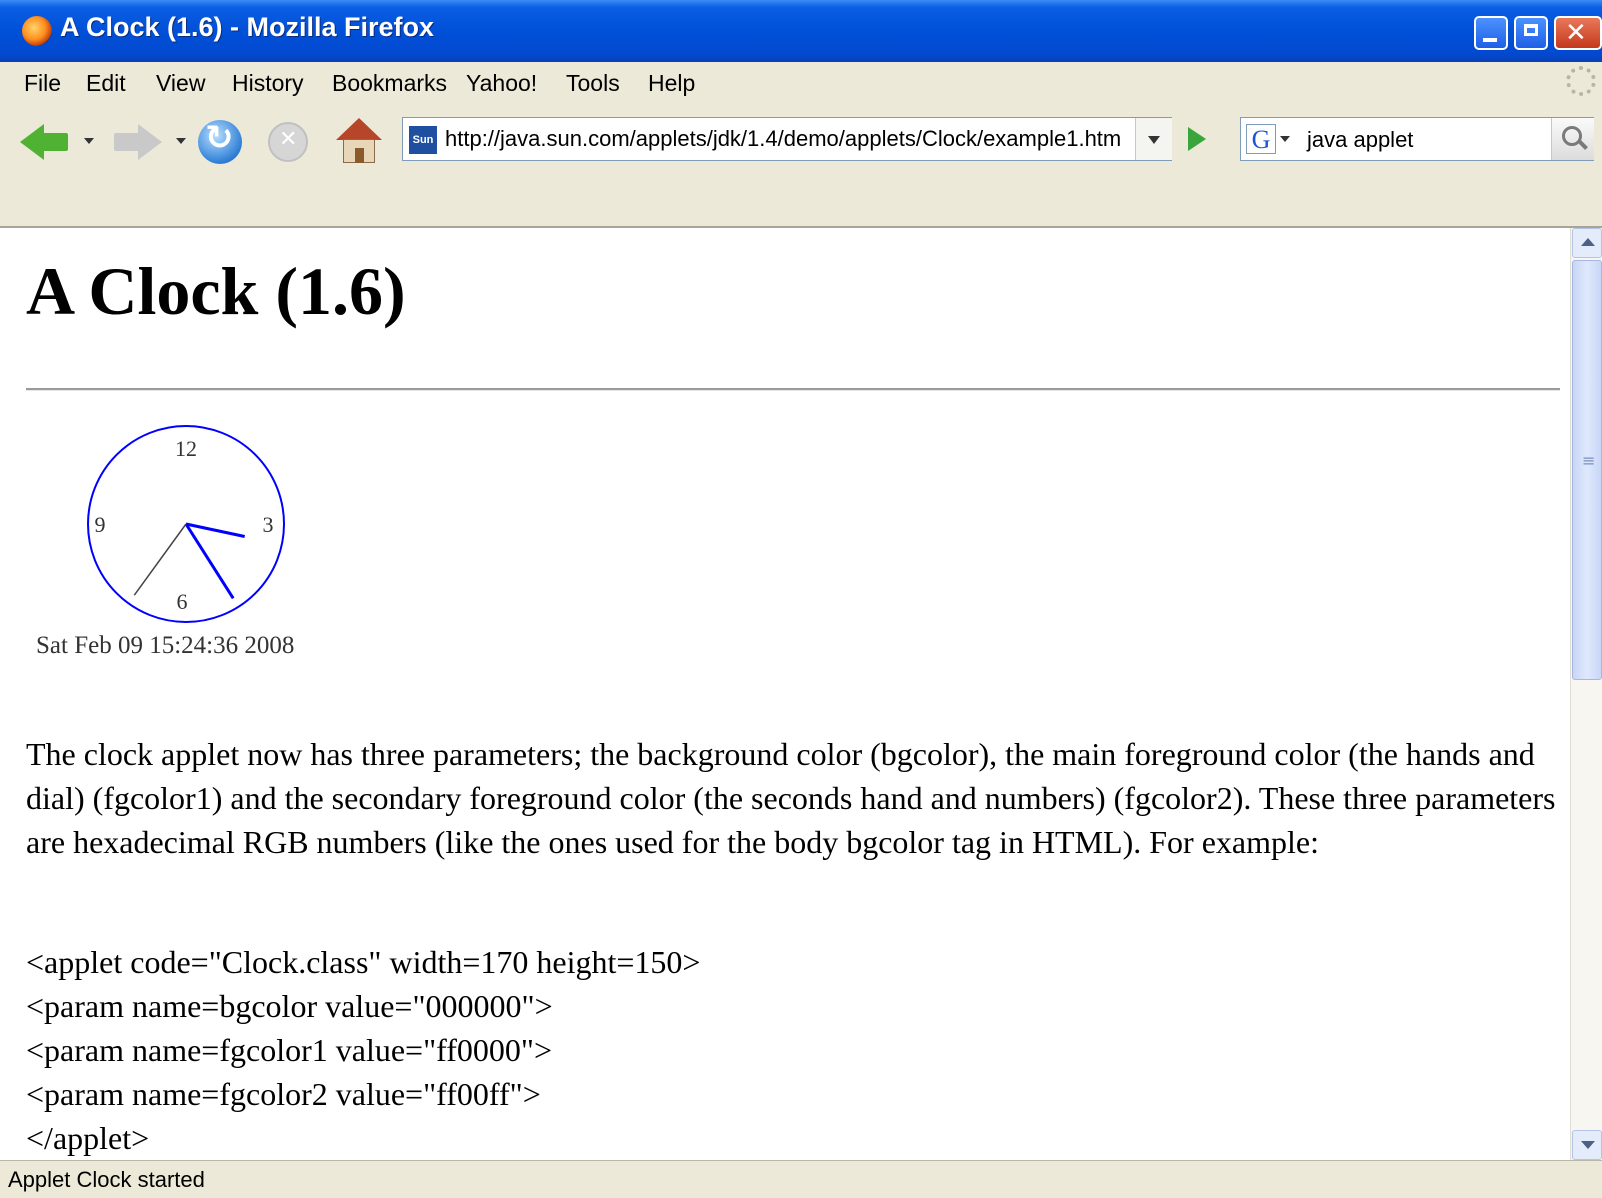  What do you see at coordinates (180, 83) in the screenshot?
I see `menu-view: View` at bounding box center [180, 83].